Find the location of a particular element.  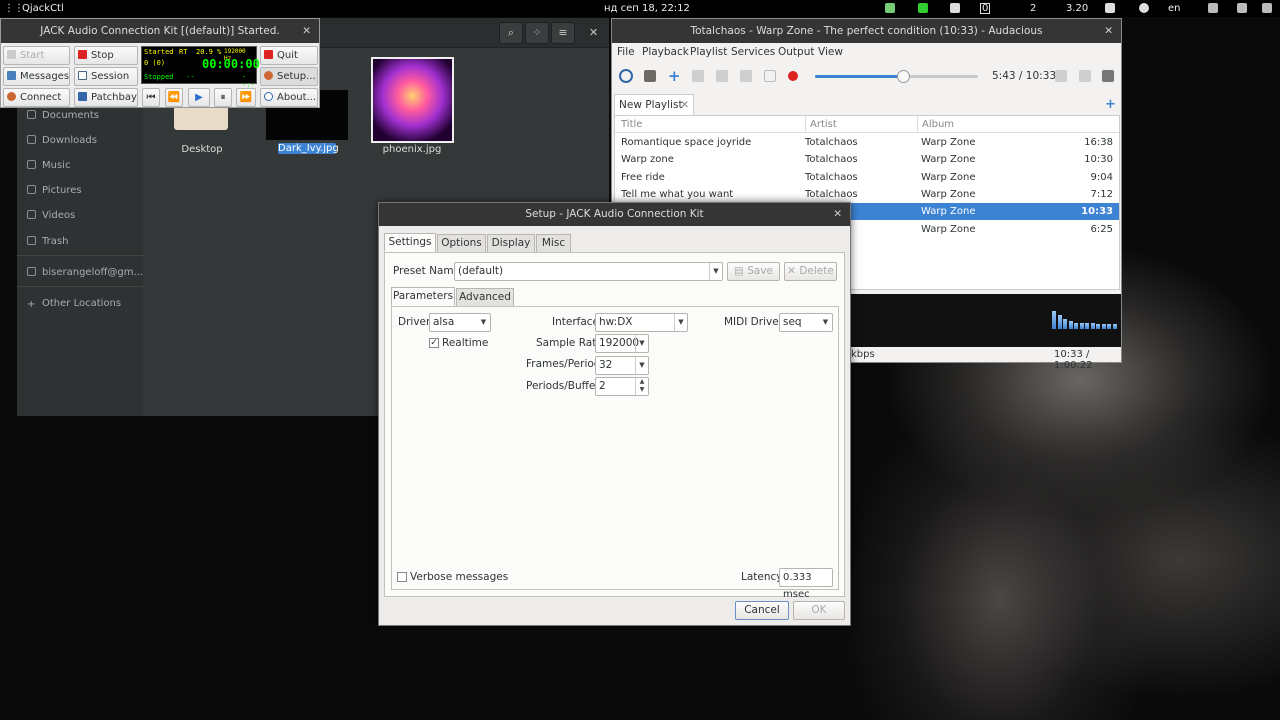

ok-button: OK is located at coordinates (819, 610).